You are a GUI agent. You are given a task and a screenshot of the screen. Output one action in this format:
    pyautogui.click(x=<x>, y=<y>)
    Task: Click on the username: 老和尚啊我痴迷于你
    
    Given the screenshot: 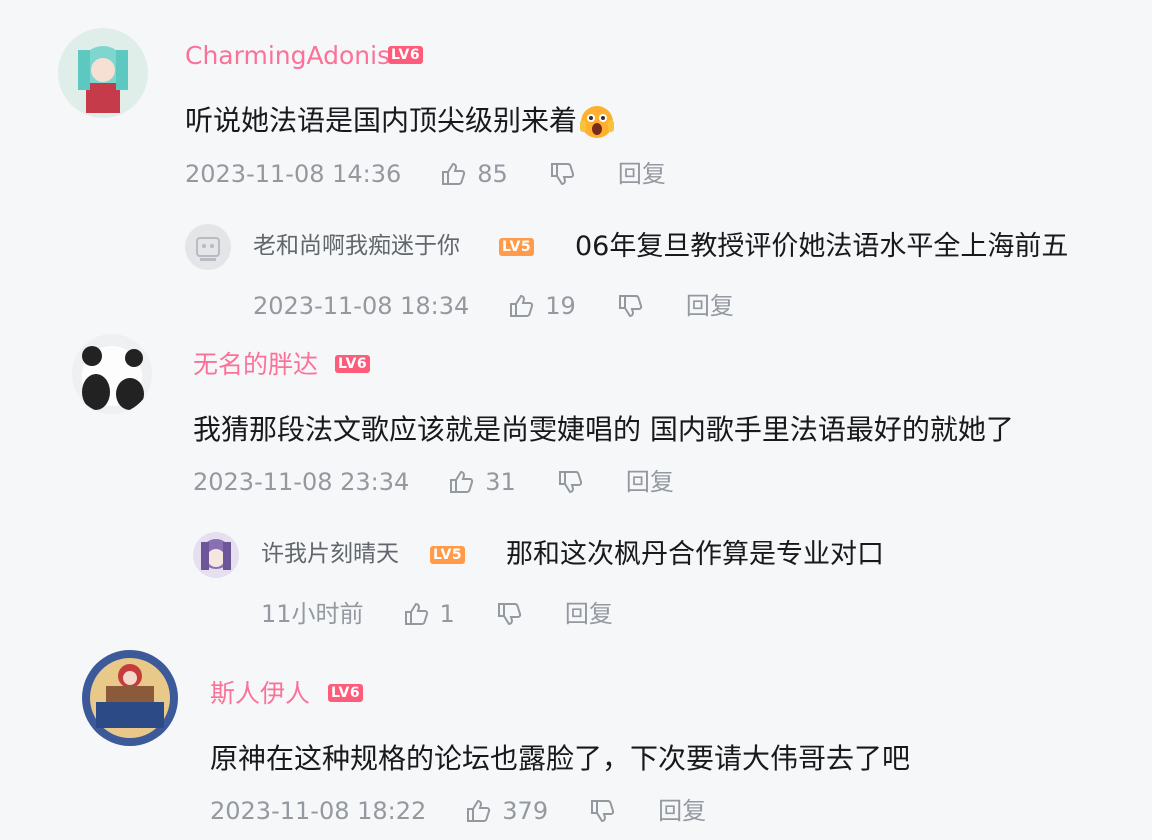 What is the action you would take?
    pyautogui.click(x=356, y=246)
    